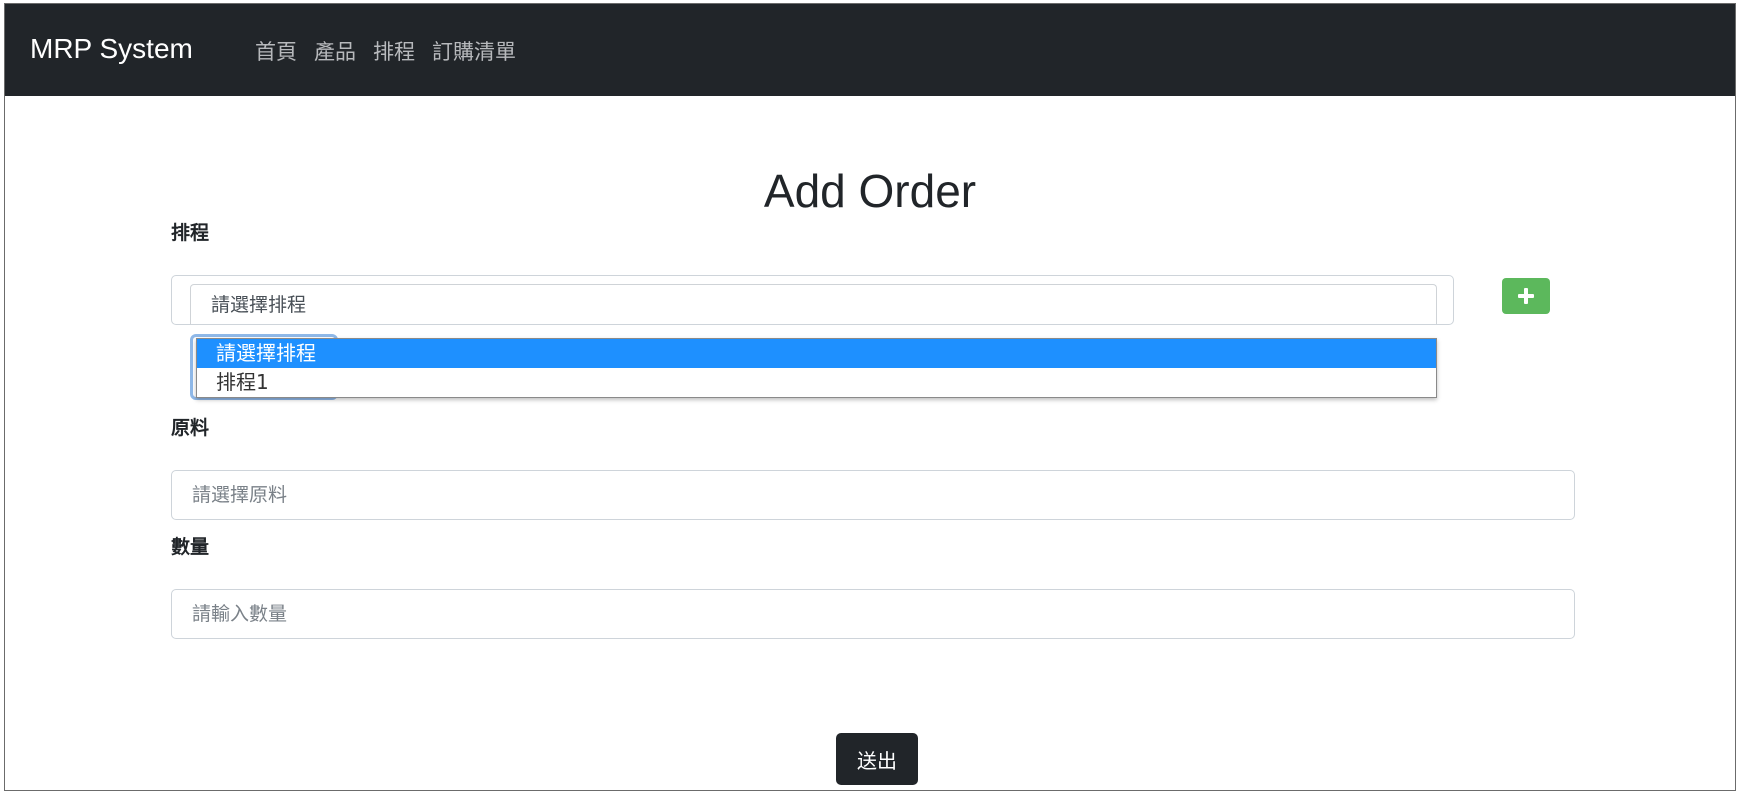  What do you see at coordinates (816, 353) in the screenshot?
I see `schedule-option-placeholder: 請選擇排程` at bounding box center [816, 353].